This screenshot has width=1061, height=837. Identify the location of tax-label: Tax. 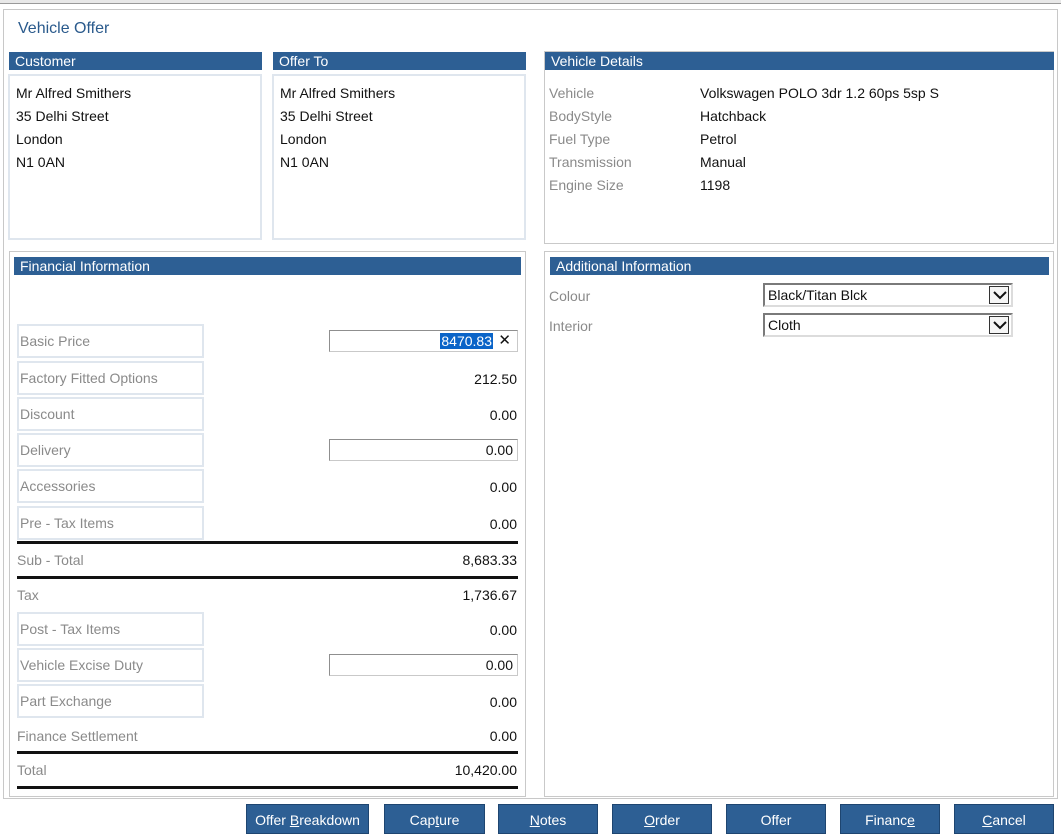
(28, 595).